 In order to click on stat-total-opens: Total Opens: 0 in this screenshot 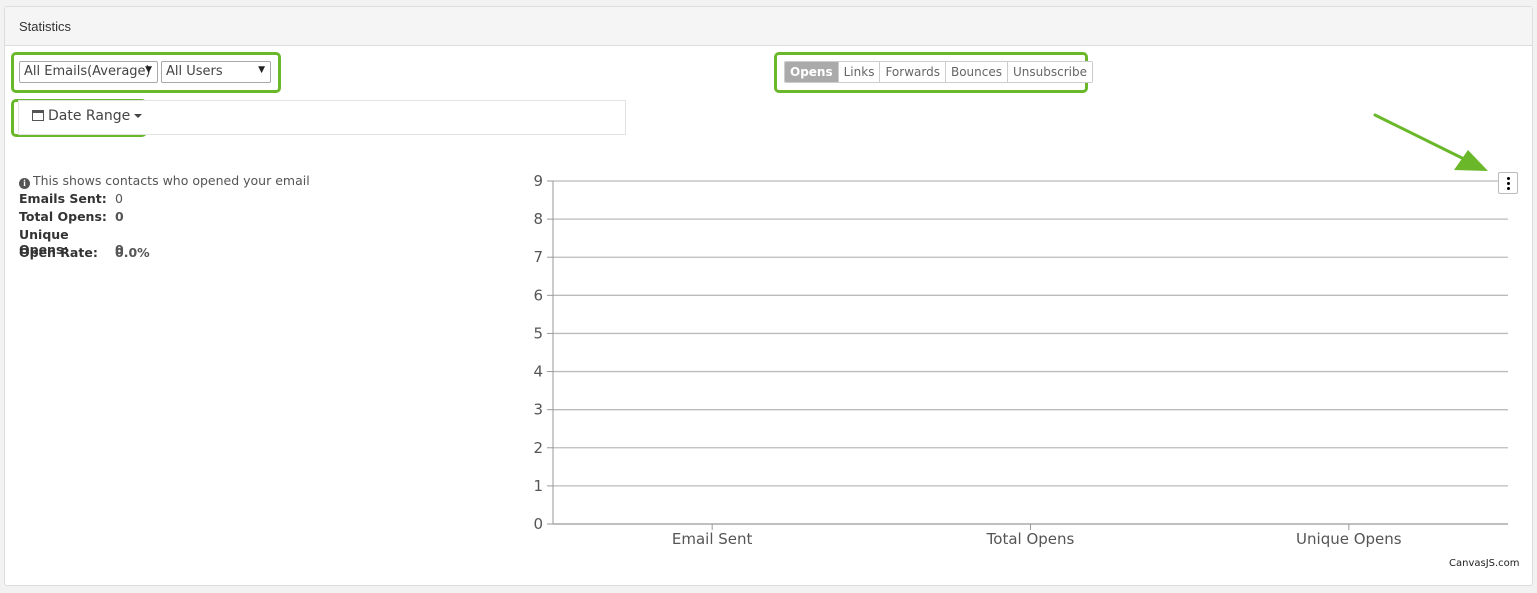, I will do `click(71, 216)`.